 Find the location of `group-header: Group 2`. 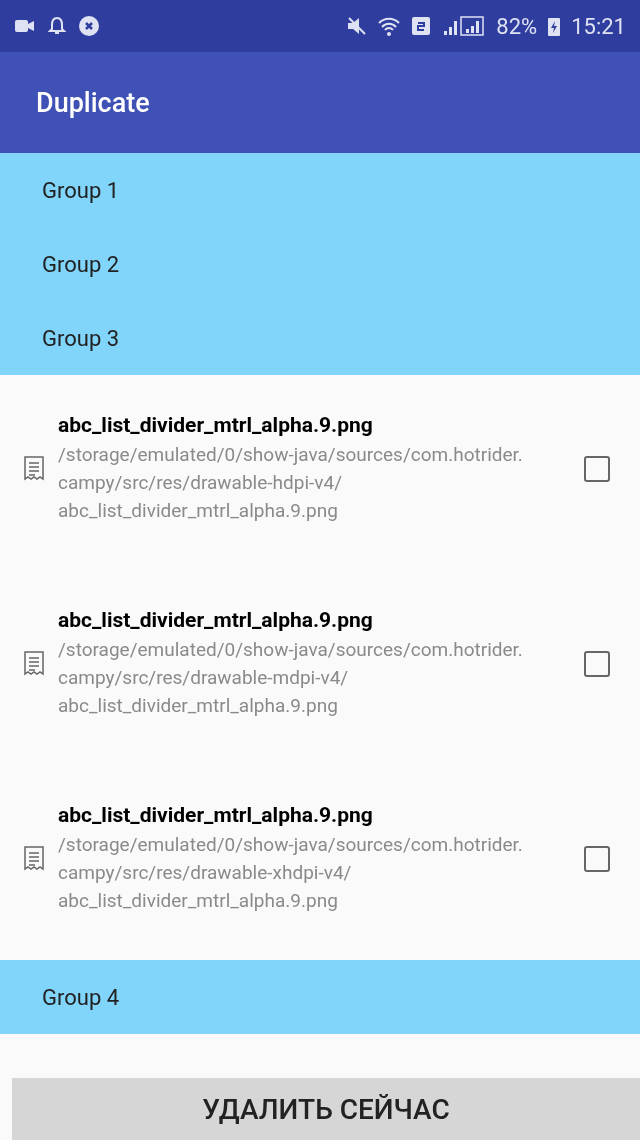

group-header: Group 2 is located at coordinates (320, 264).